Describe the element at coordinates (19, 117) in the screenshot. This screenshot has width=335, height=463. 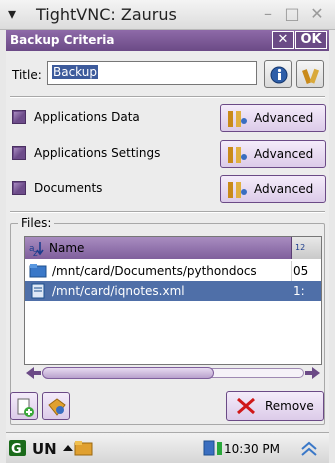
I see `applications-data-checkbox` at that location.